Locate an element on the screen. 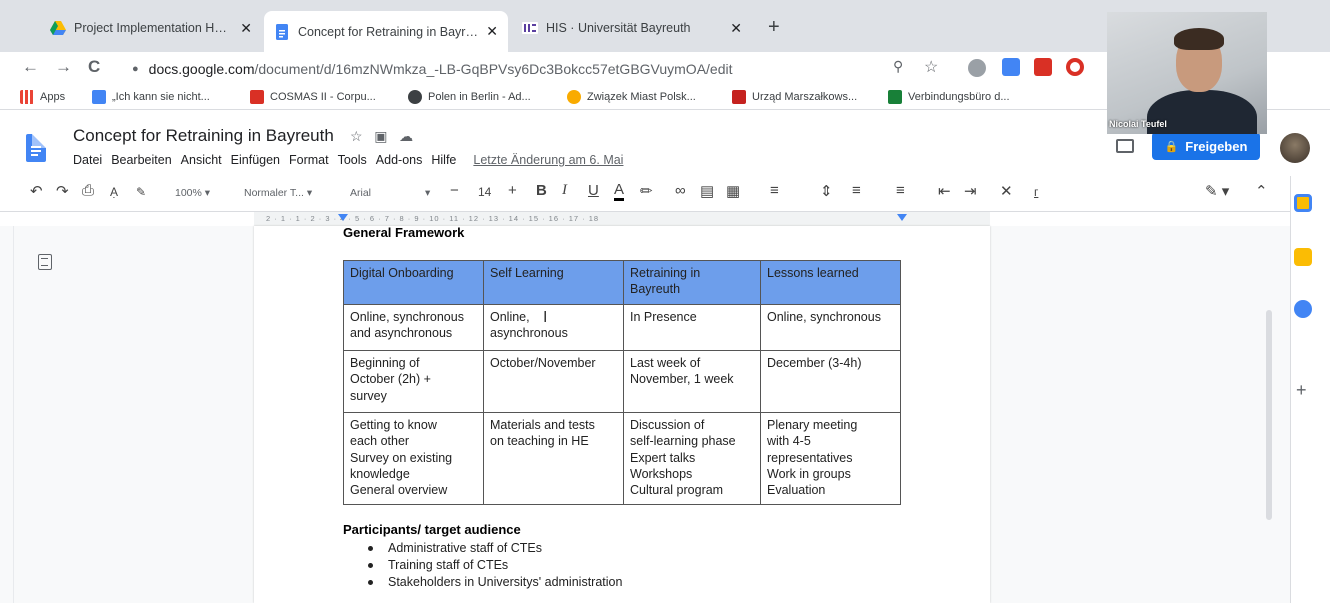  editing-mode-icon: ✎ ▾ is located at coordinates (1217, 191).